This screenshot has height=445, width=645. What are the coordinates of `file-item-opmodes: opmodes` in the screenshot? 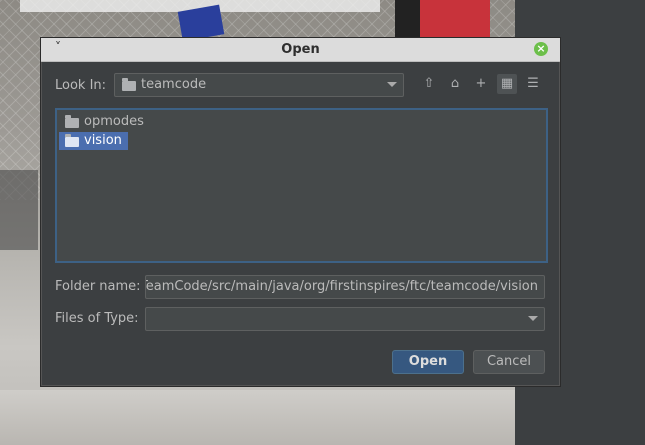 It's located at (104, 122).